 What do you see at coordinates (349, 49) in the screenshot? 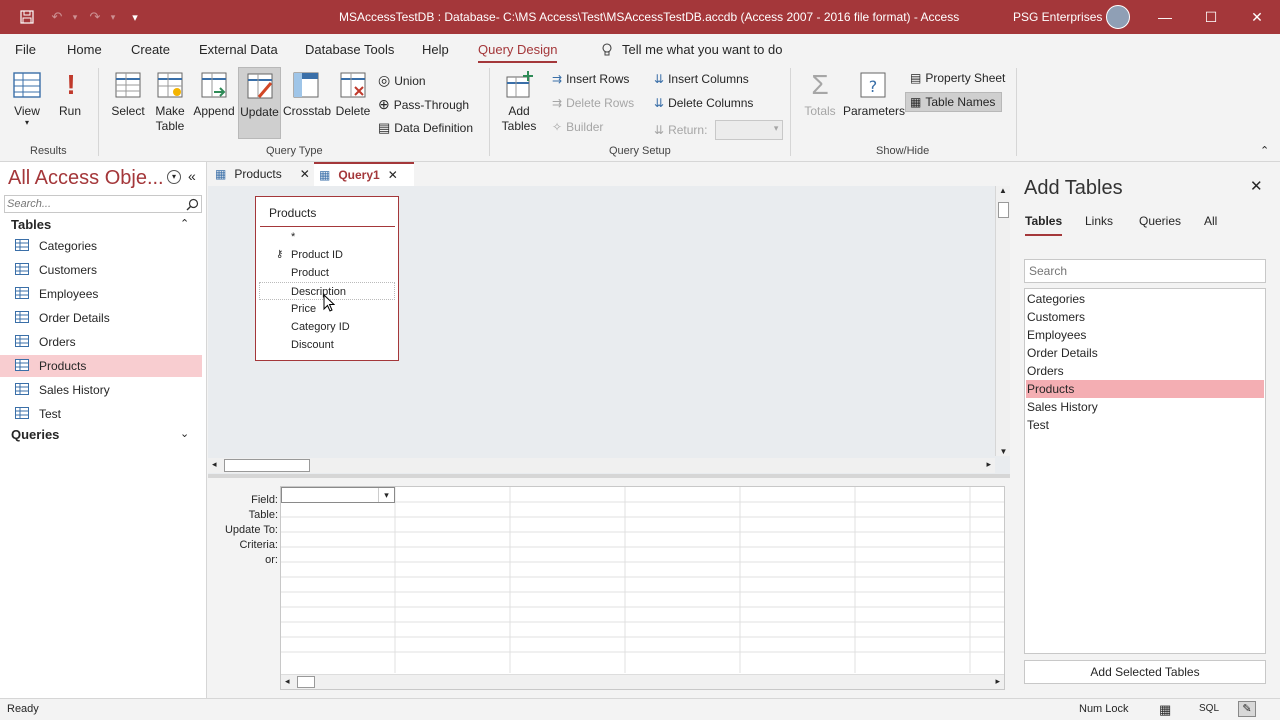
I see `tab-database-tools: Database Tools` at bounding box center [349, 49].